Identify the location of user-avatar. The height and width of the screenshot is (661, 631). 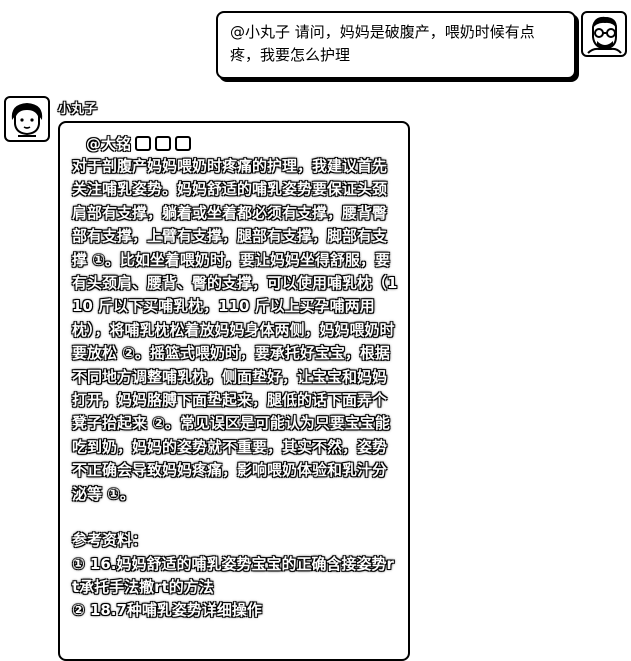
(604, 34).